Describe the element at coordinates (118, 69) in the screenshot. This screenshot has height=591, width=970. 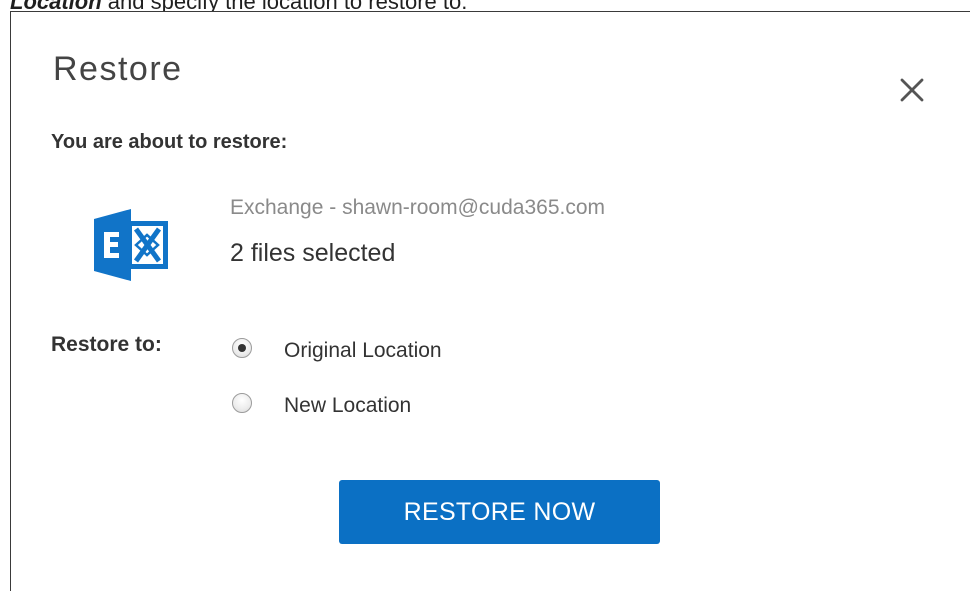
I see `dialog-title: Restore` at that location.